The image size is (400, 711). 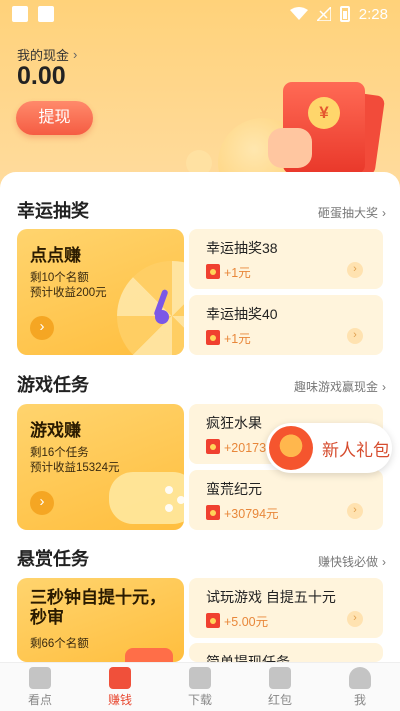 What do you see at coordinates (53, 211) in the screenshot?
I see `section-title: 幸运抽奖` at bounding box center [53, 211].